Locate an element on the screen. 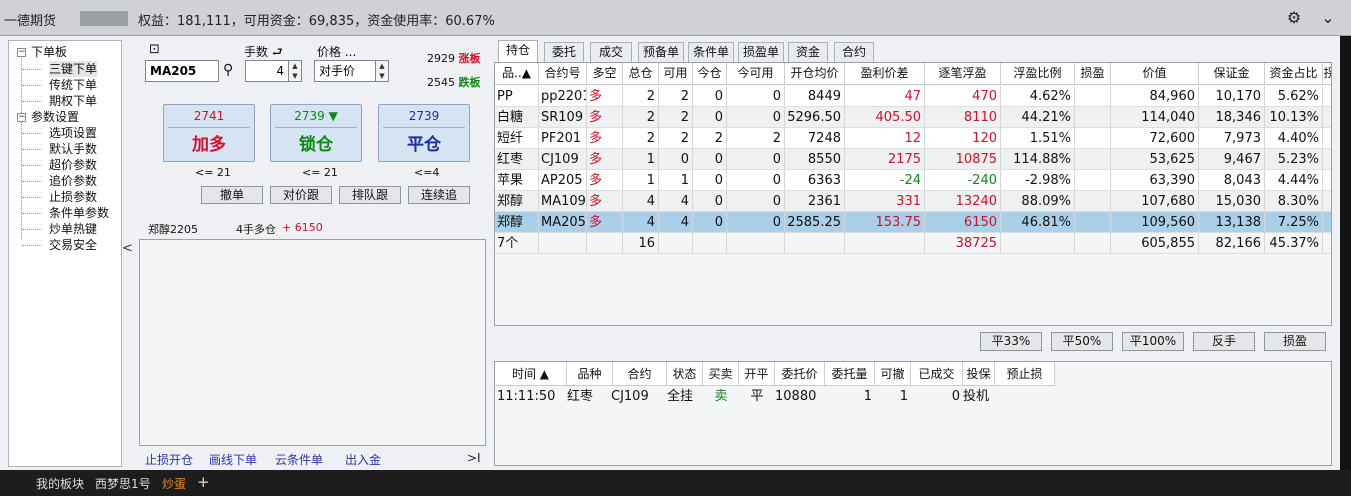 The height and width of the screenshot is (496, 1351). collapse-panel-arrow: < is located at coordinates (127, 248).